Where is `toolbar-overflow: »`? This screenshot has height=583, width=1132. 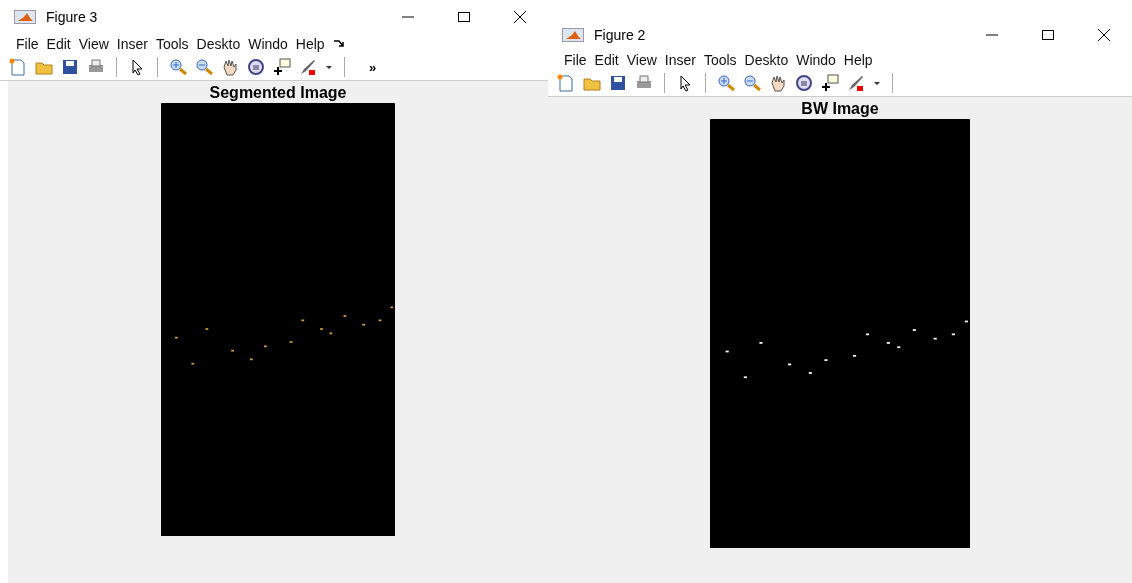
toolbar-overflow: » is located at coordinates (373, 67).